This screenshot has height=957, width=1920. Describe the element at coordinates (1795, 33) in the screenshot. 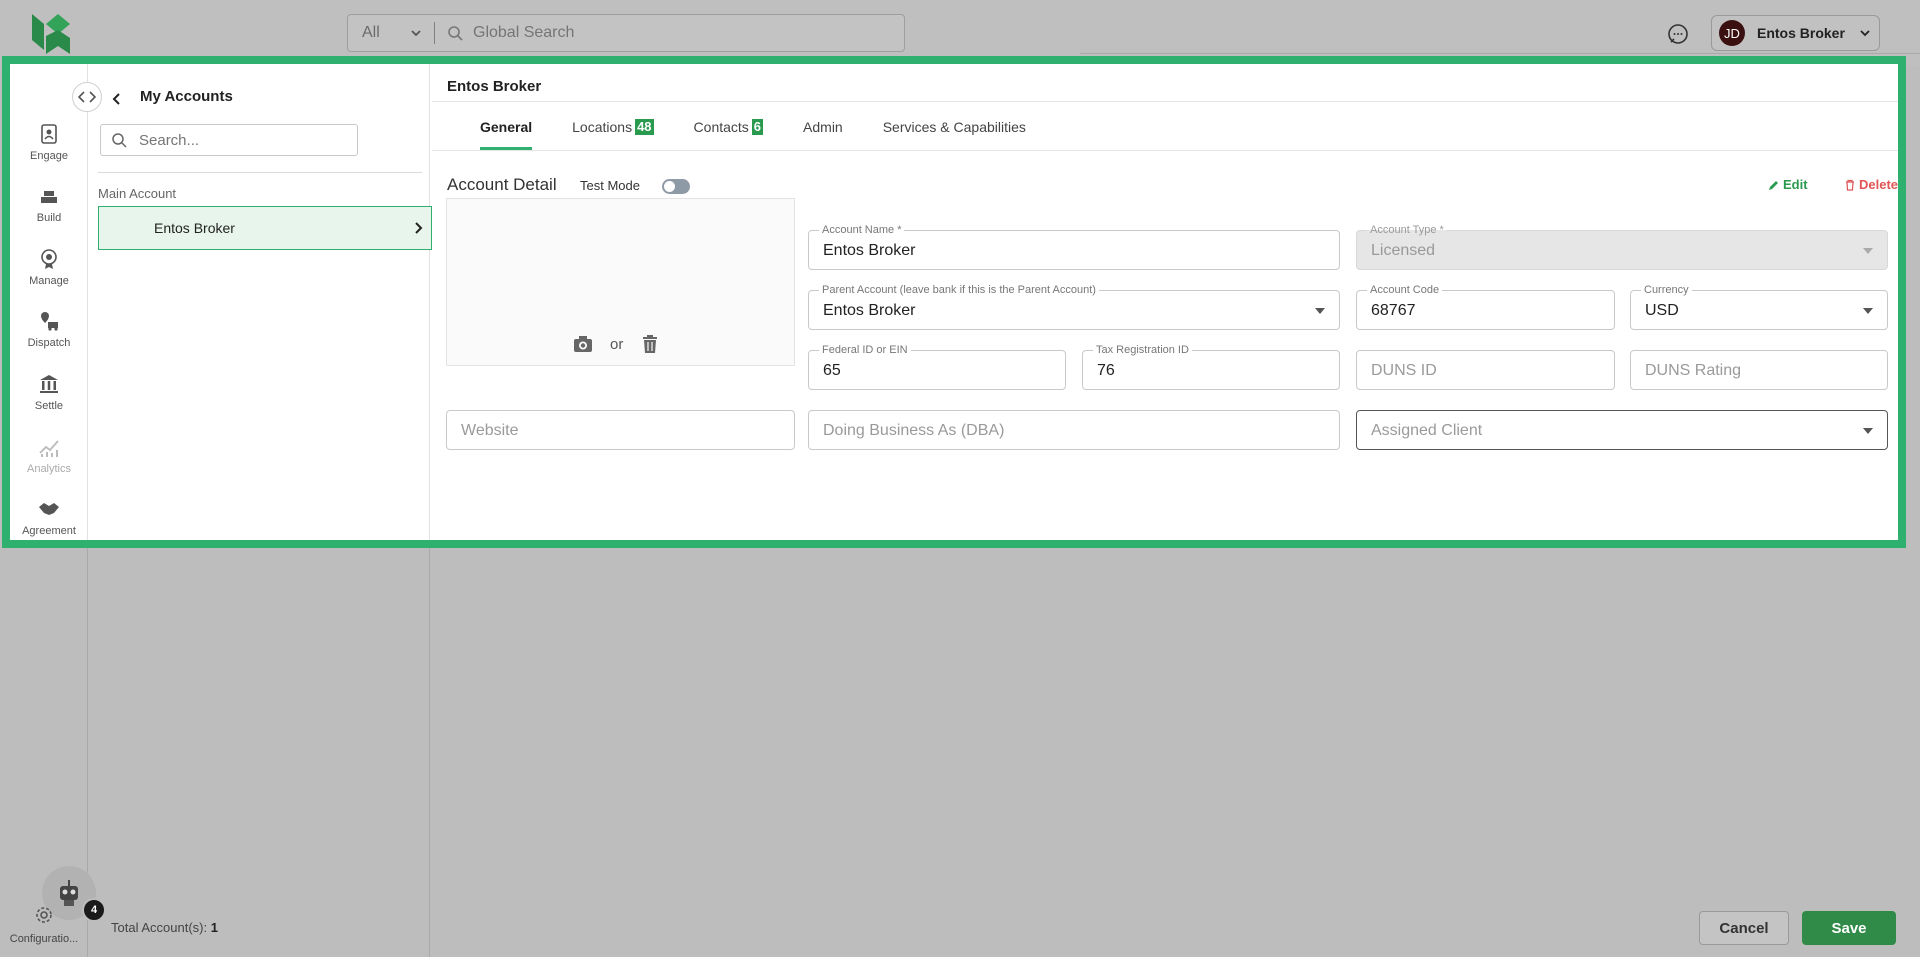

I see `user-menu: JD Entos Broker` at that location.